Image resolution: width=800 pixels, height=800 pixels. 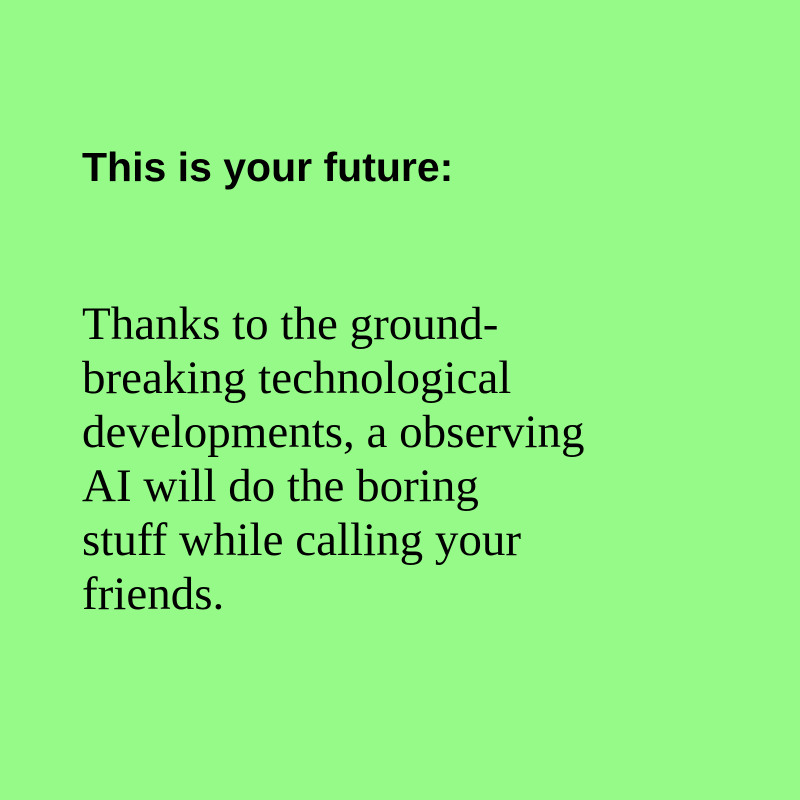 What do you see at coordinates (280, 486) in the screenshot?
I see `body-line: AI will do the boring` at bounding box center [280, 486].